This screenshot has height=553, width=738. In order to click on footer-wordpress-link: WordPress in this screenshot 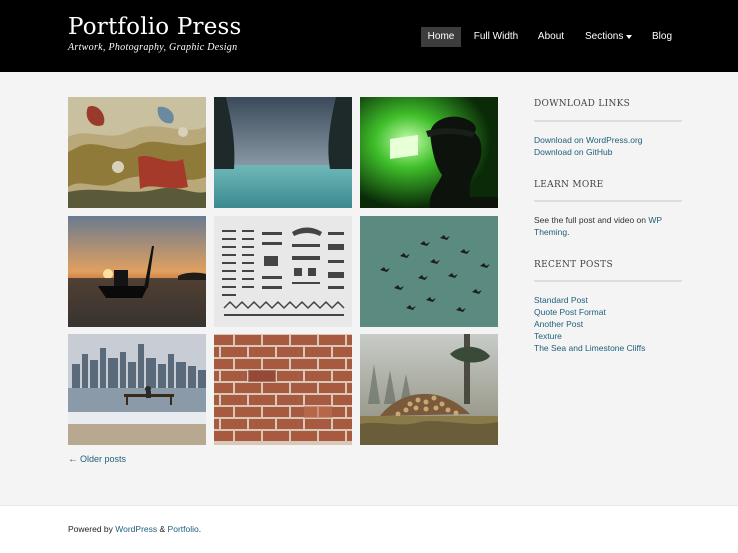, I will do `click(136, 529)`.